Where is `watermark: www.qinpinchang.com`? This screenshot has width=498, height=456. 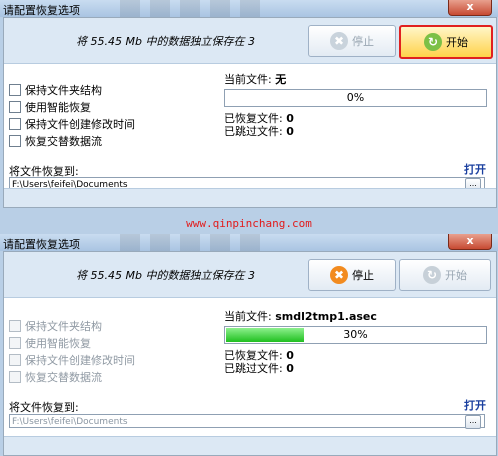 watermark: www.qinpinchang.com is located at coordinates (249, 223).